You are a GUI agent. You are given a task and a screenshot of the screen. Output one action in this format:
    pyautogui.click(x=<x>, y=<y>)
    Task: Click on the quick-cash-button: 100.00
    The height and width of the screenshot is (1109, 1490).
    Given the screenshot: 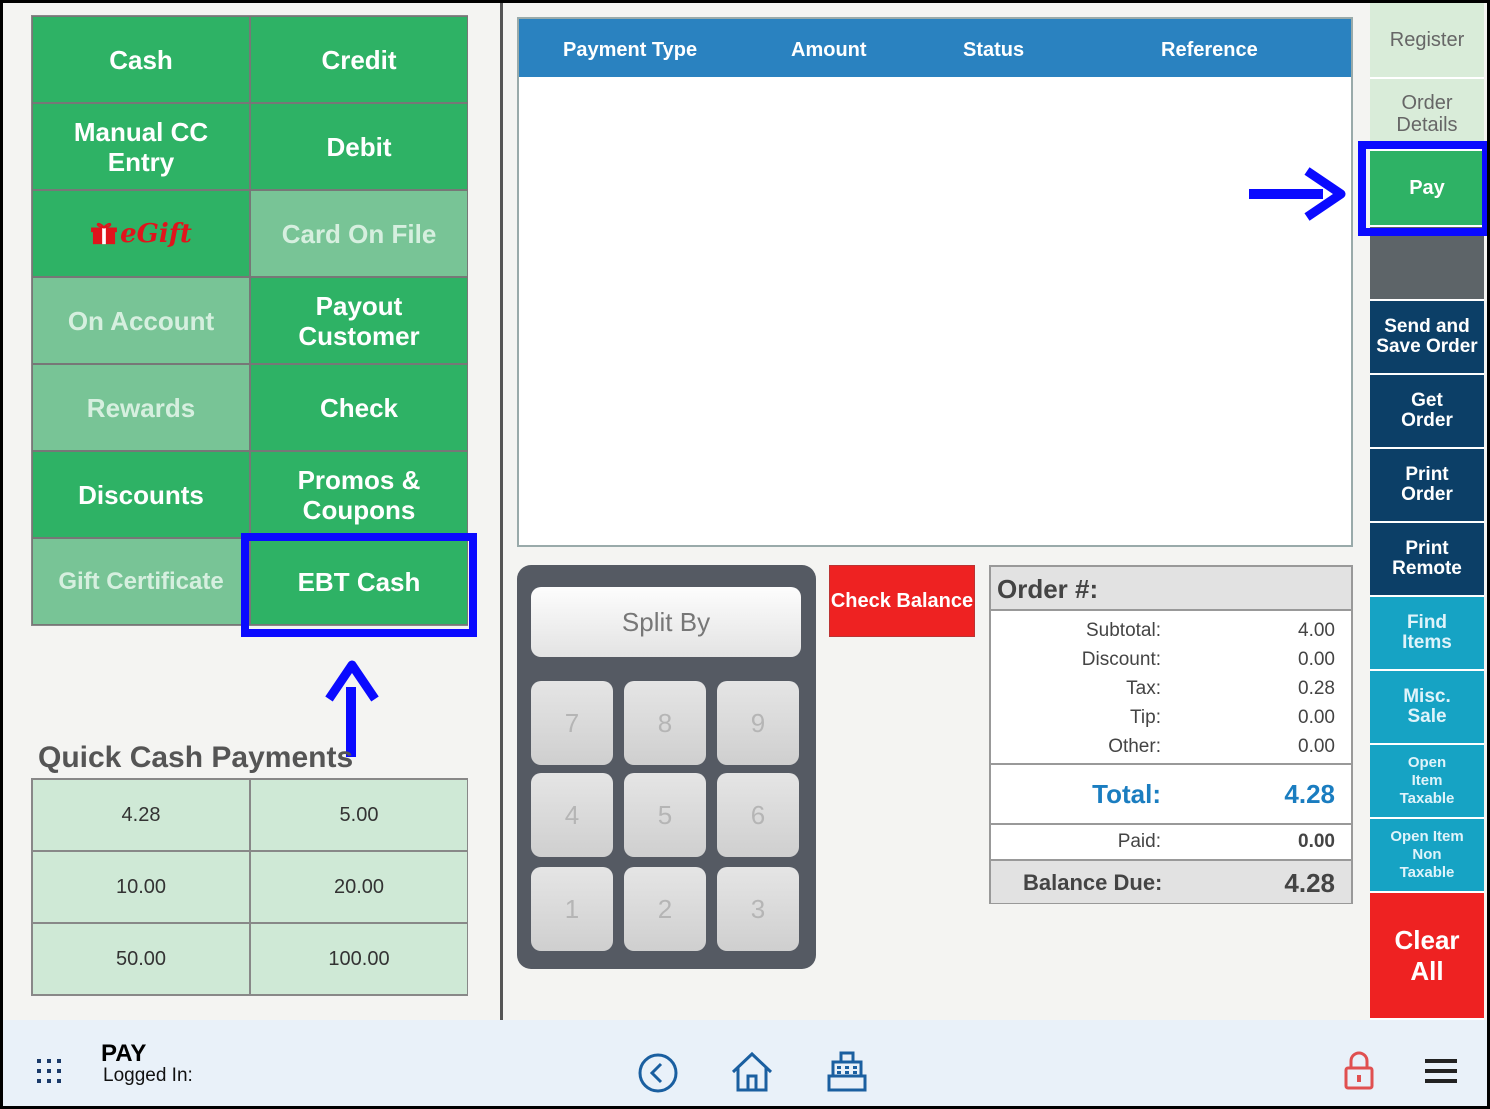 What is the action you would take?
    pyautogui.click(x=359, y=959)
    